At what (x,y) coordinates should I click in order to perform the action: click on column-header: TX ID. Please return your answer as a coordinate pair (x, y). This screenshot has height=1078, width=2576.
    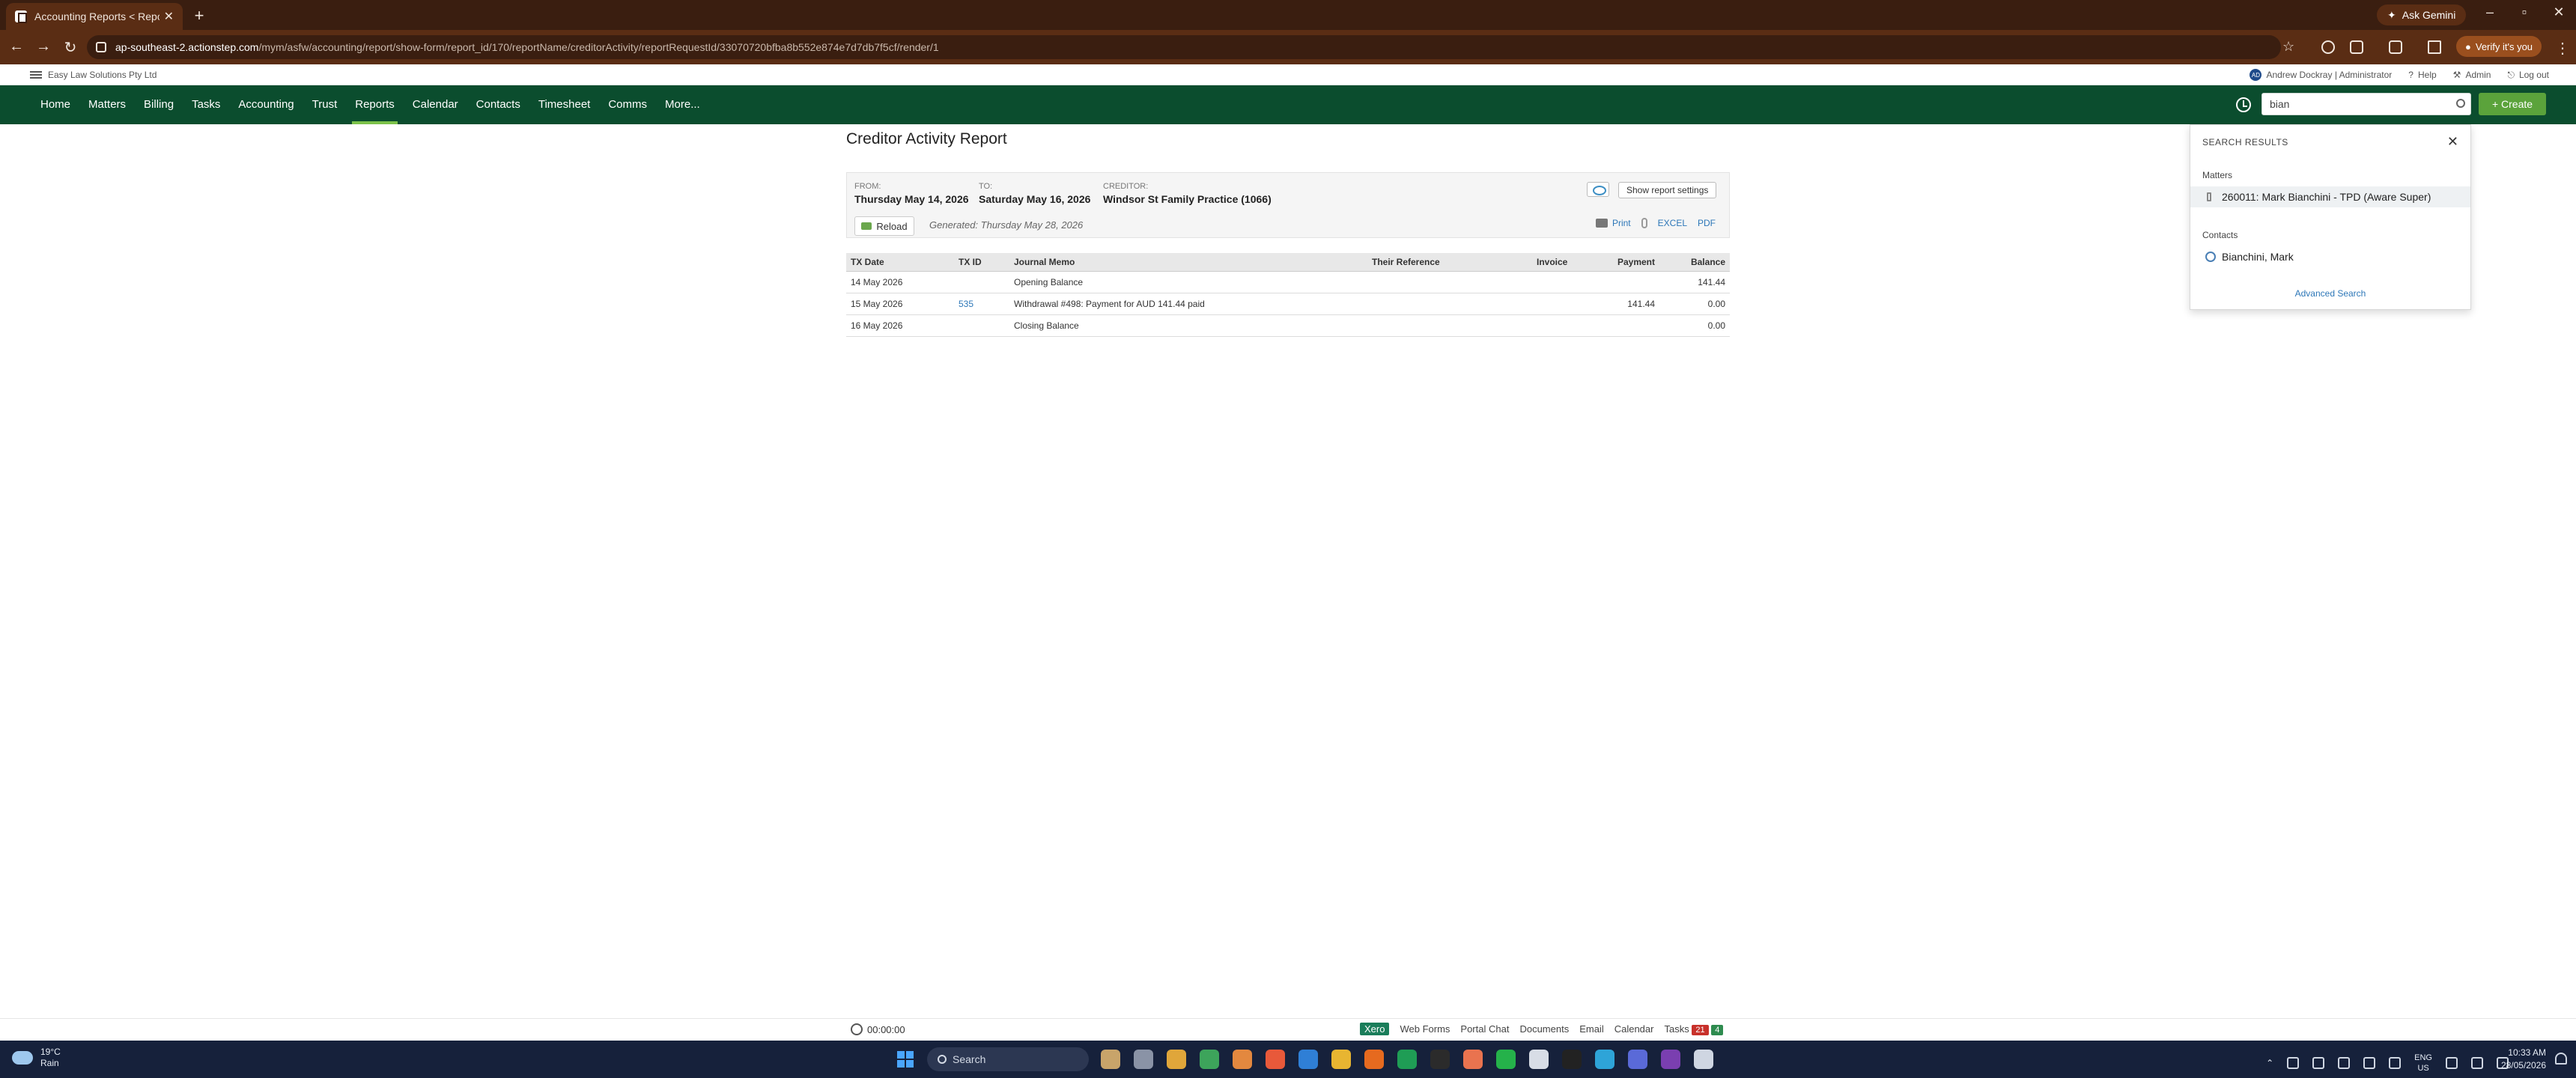
    Looking at the image, I should click on (981, 262).